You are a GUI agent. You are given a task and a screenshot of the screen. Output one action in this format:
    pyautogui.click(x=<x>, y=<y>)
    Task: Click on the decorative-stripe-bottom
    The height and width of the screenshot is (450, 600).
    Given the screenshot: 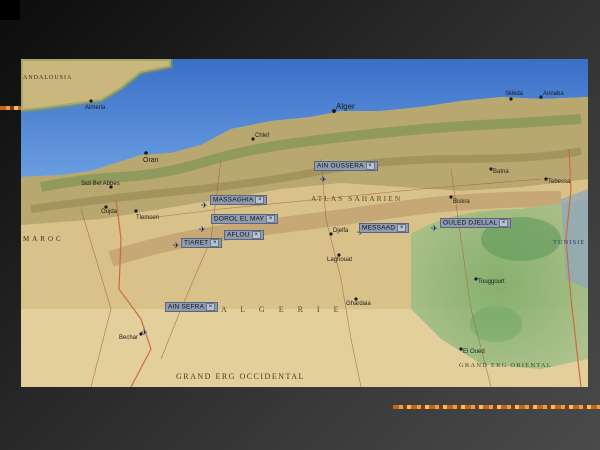 What is the action you would take?
    pyautogui.click(x=496, y=407)
    